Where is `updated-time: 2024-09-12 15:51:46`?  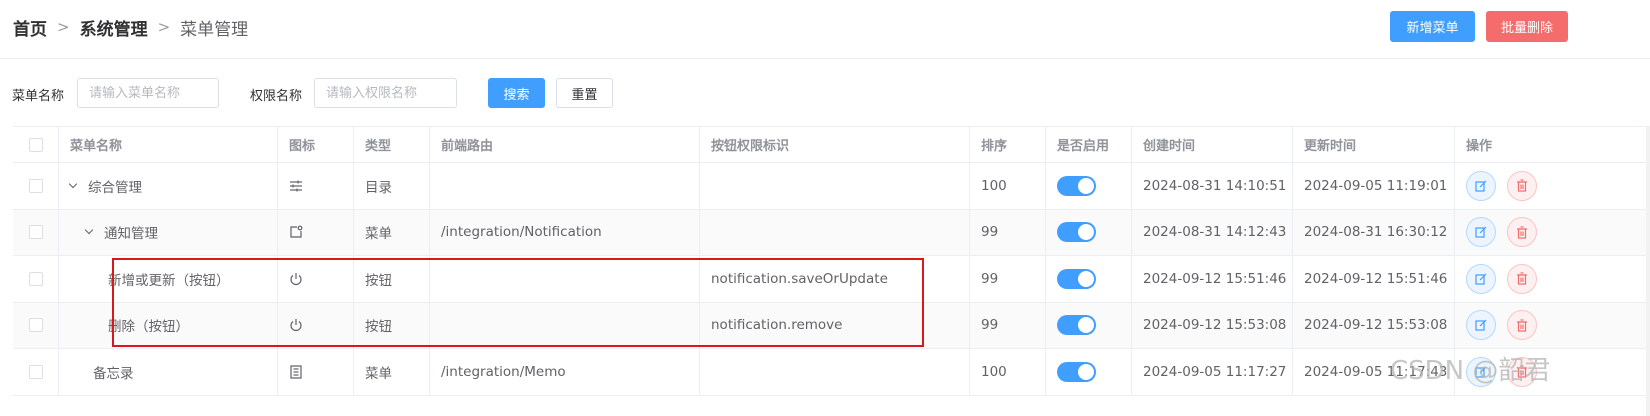 updated-time: 2024-09-12 15:51:46 is located at coordinates (1374, 279).